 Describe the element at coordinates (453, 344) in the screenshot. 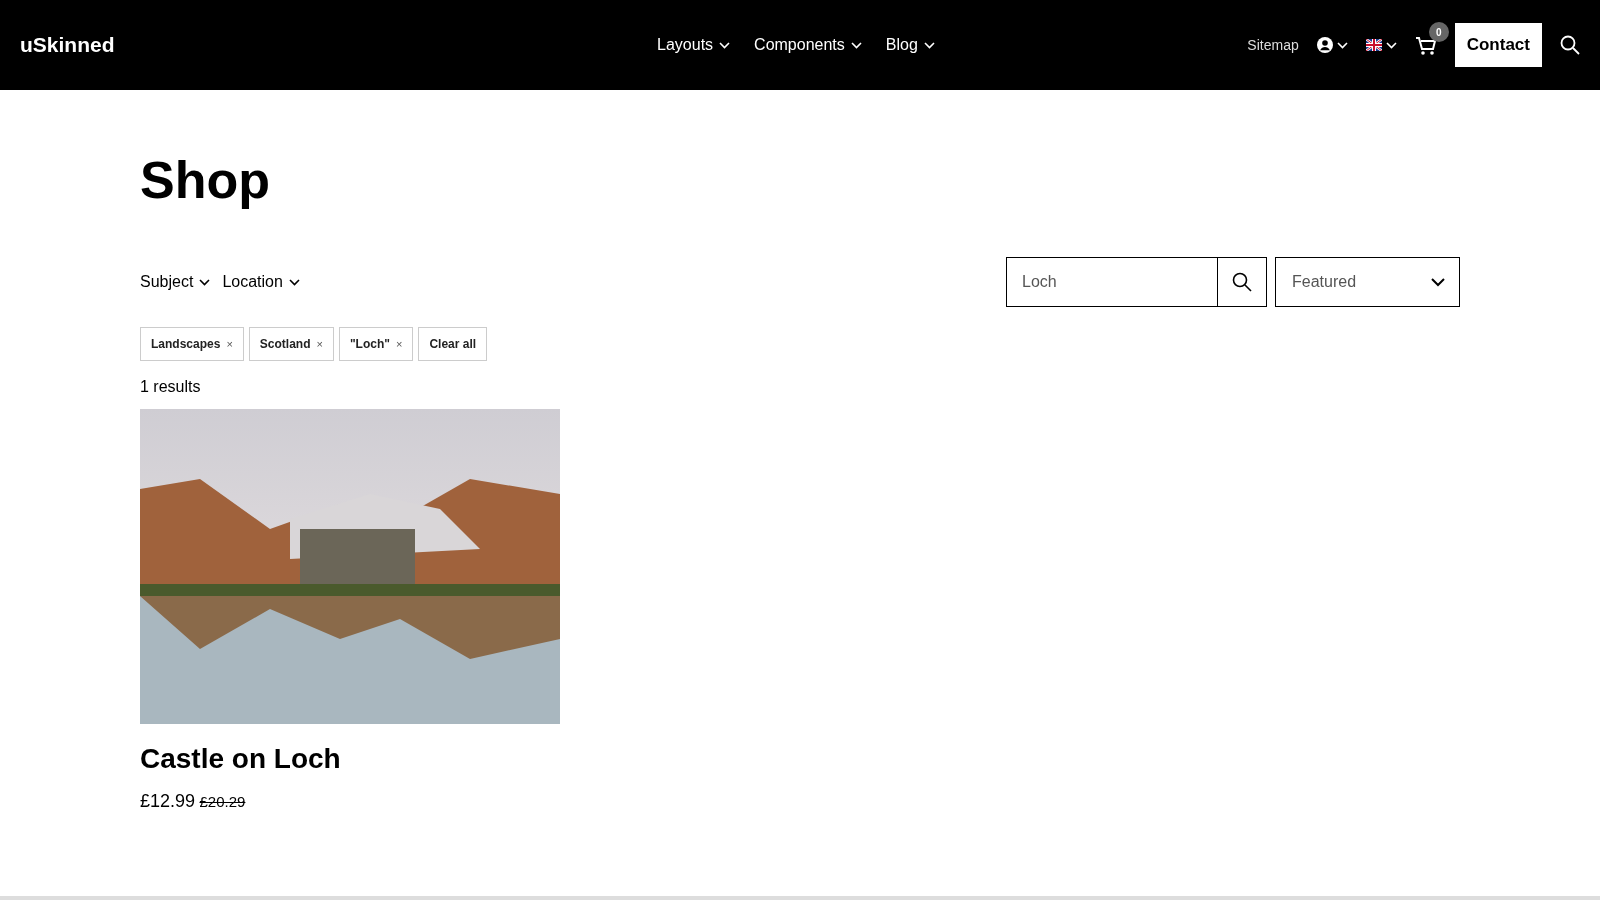

I see `clear-all-button: Clear all` at that location.